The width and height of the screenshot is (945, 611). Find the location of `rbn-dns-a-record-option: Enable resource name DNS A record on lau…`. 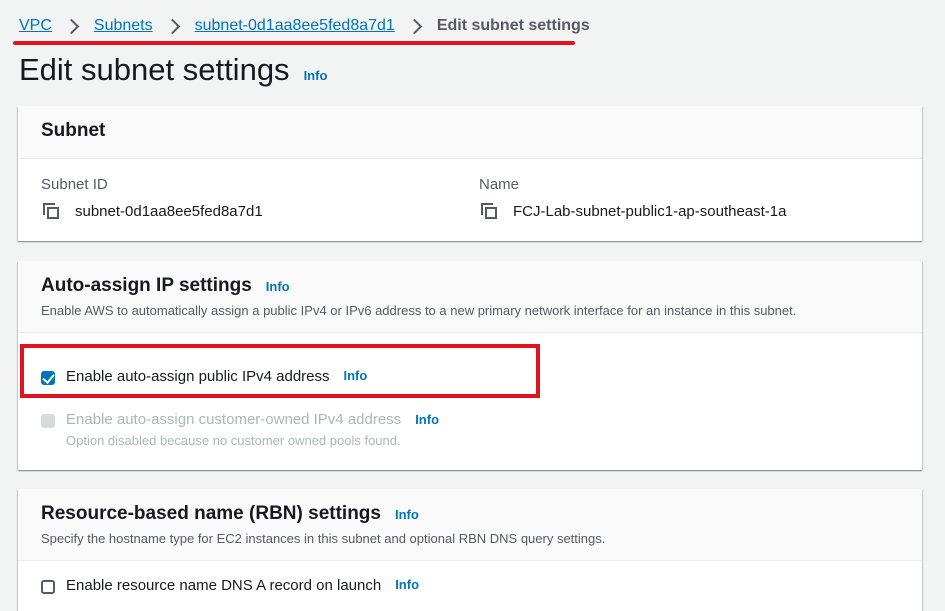

rbn-dns-a-record-option: Enable resource name DNS A record on lau… is located at coordinates (230, 585).